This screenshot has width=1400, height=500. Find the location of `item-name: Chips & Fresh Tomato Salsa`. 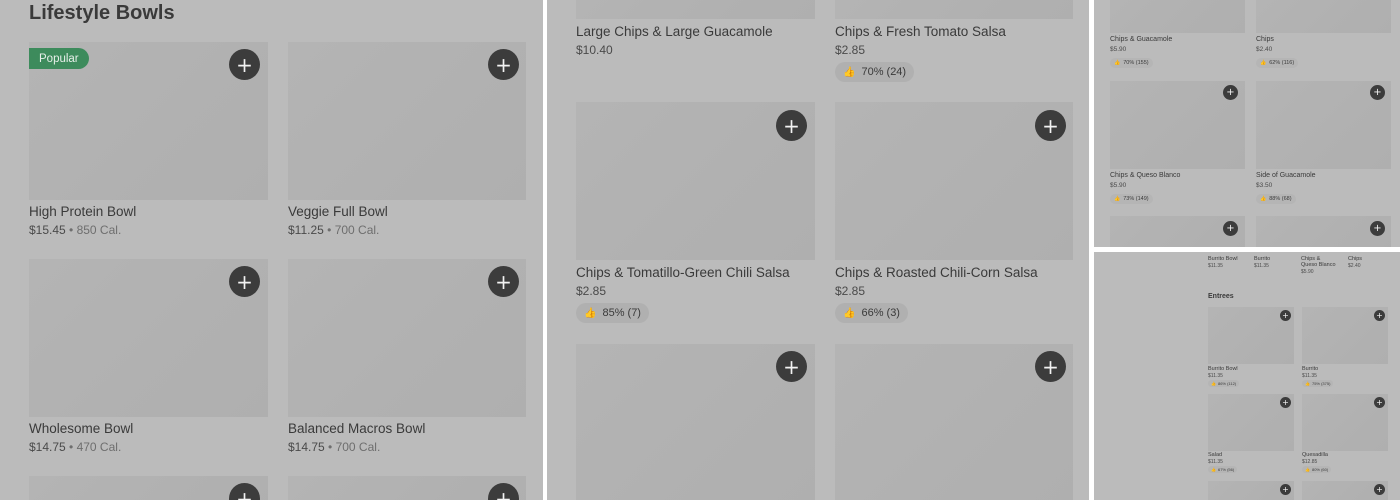

item-name: Chips & Fresh Tomato Salsa is located at coordinates (920, 31).